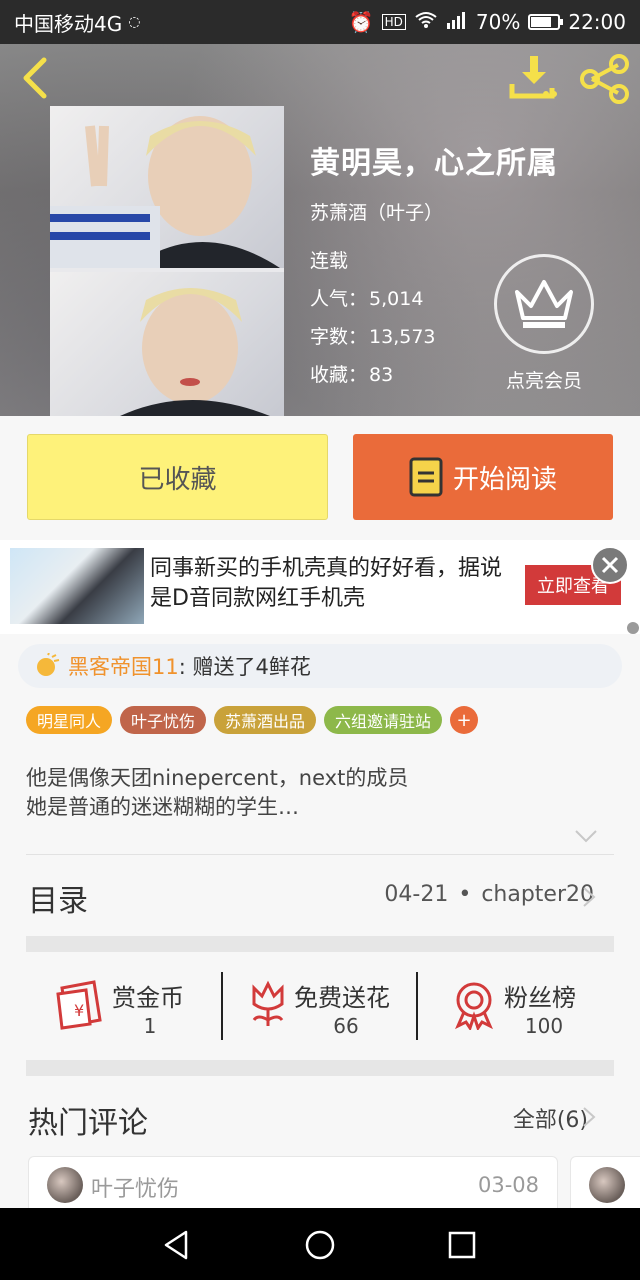 This screenshot has width=640, height=1280. I want to click on tag-list: 明星同人 叶子忧伤 苏萧酒出品 六组邀请驻站 +, so click(252, 720).